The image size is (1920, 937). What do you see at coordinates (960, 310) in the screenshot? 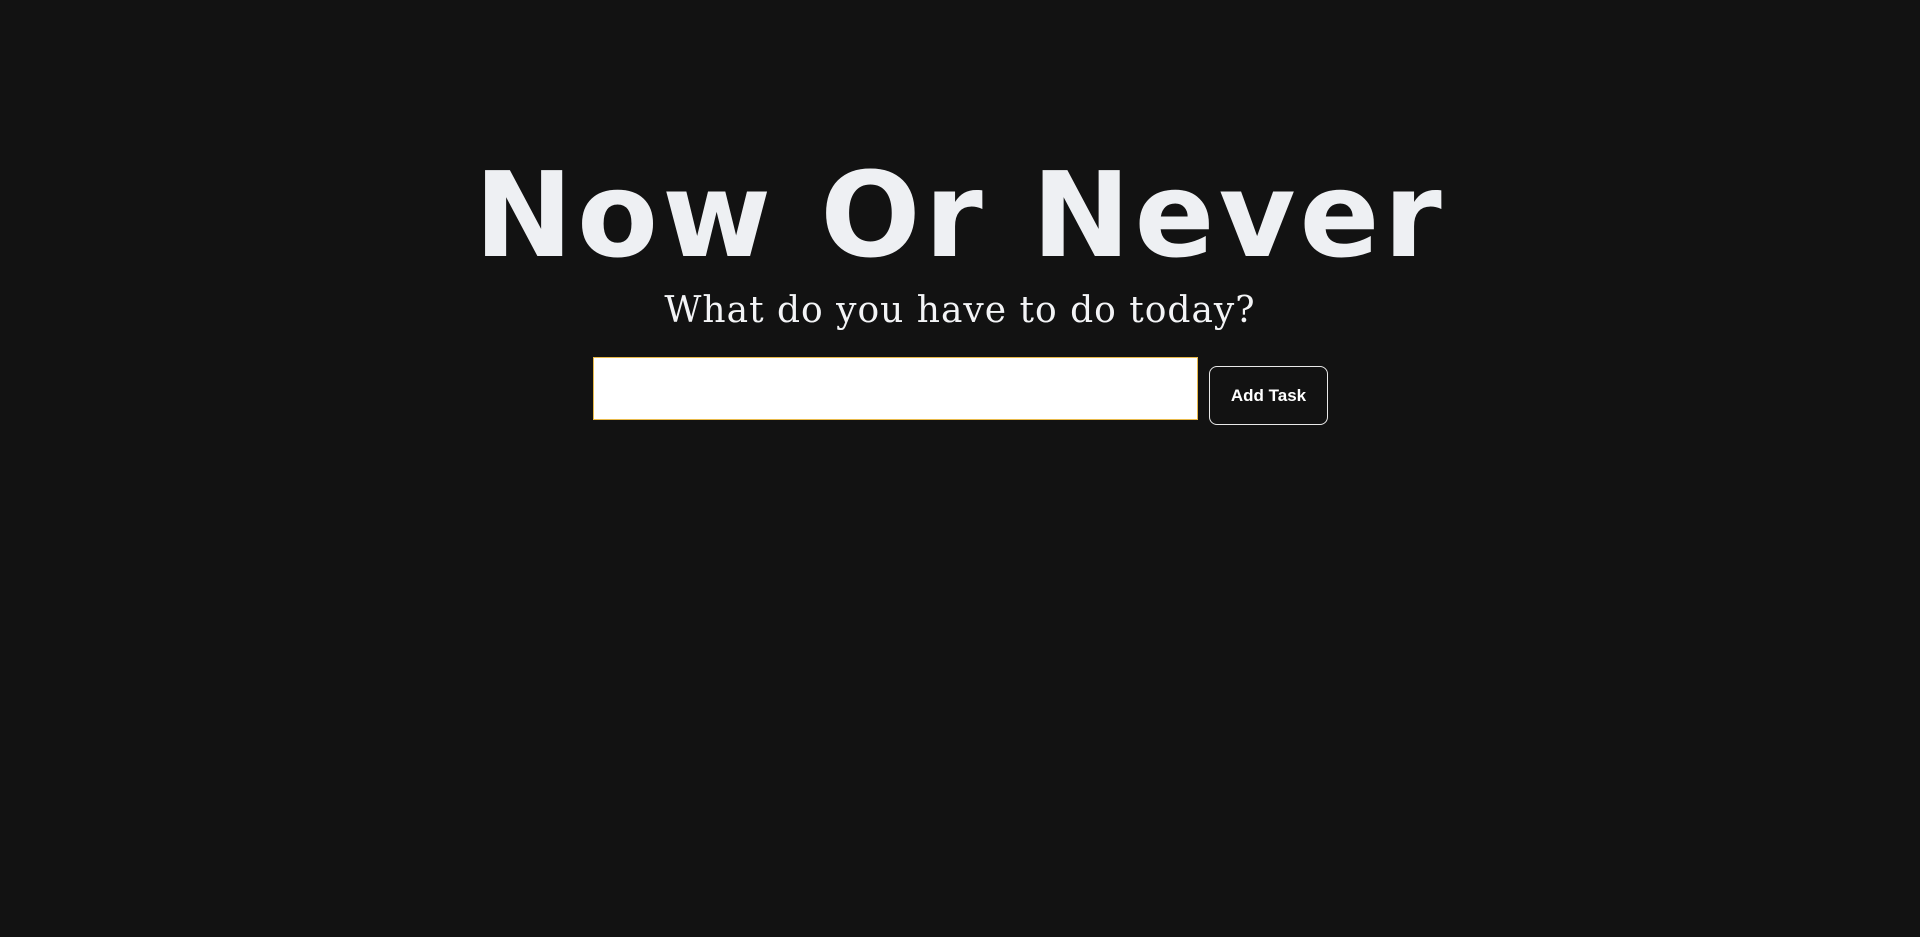
I see `app-subtitle: What do you have to do today?` at bounding box center [960, 310].